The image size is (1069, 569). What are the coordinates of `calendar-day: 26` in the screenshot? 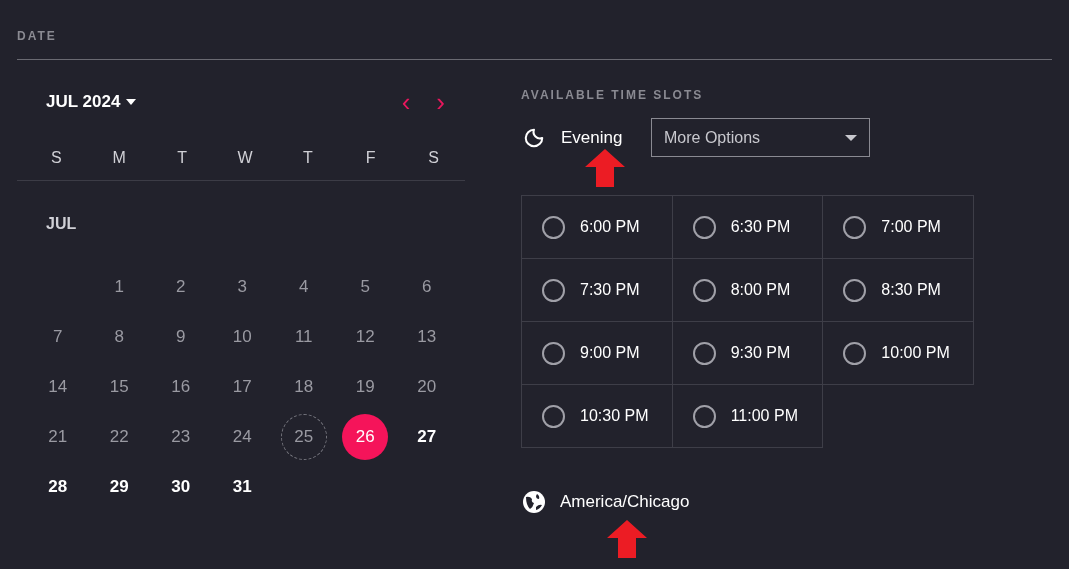 It's located at (365, 437).